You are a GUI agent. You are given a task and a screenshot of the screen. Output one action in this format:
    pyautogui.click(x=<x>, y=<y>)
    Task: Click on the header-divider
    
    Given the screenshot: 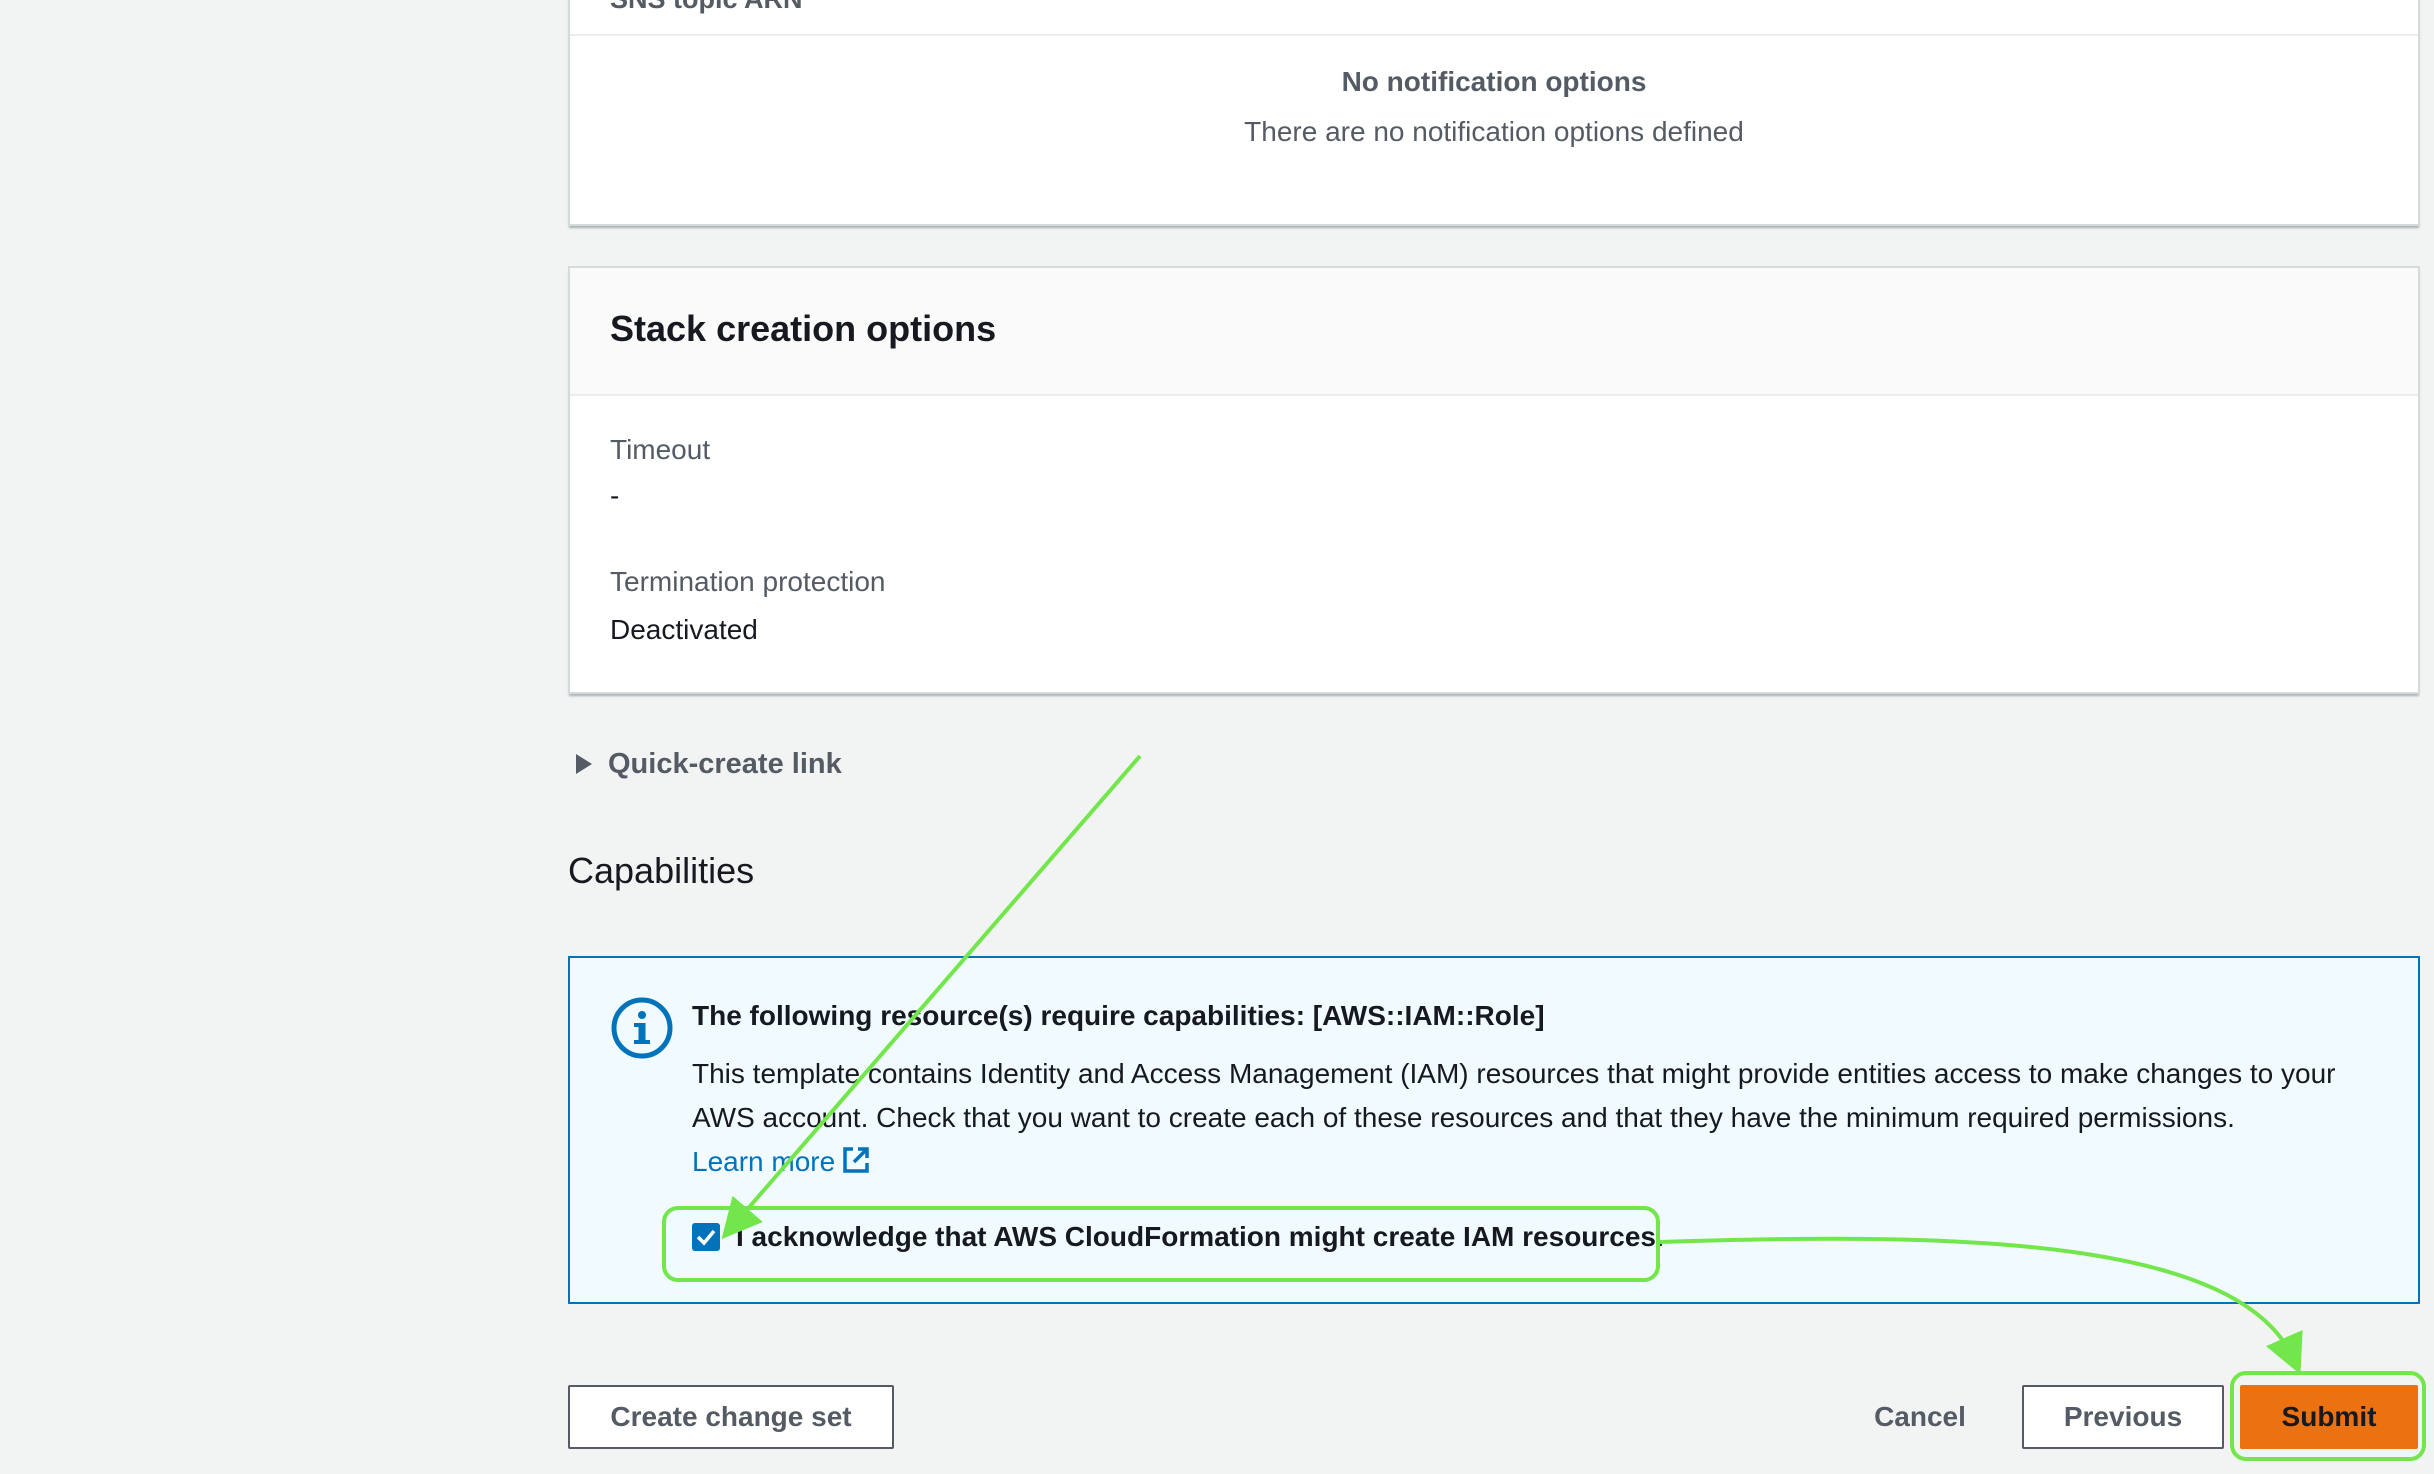 What is the action you would take?
    pyautogui.click(x=1494, y=35)
    